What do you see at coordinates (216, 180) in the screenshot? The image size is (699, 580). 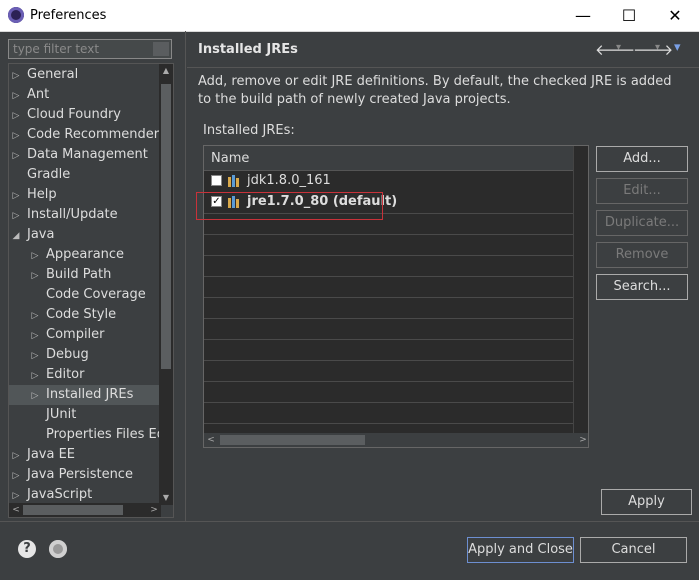 I see `jre-checkbox` at bounding box center [216, 180].